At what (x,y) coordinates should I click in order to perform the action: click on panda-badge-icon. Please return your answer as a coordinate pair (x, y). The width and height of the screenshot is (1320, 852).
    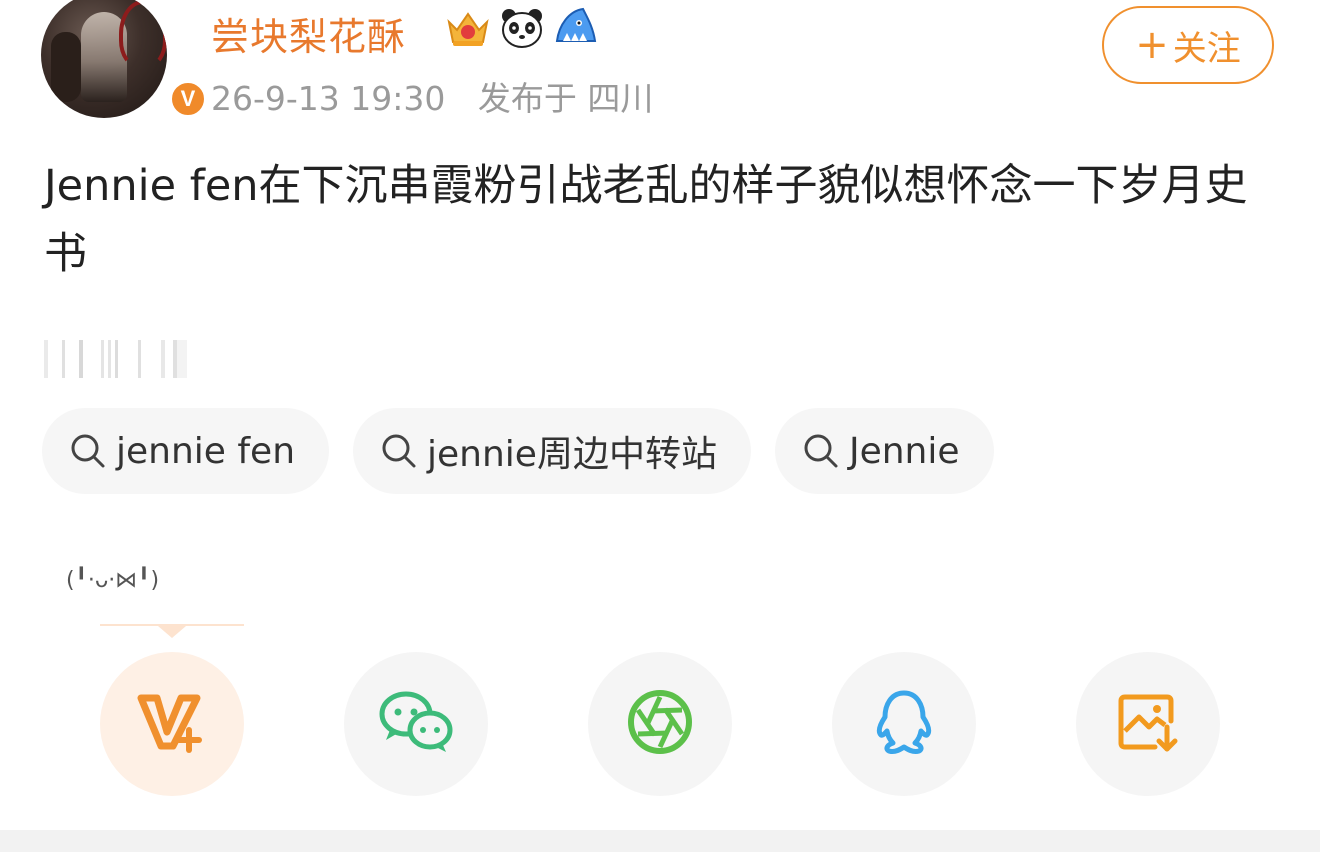
    Looking at the image, I should click on (522, 28).